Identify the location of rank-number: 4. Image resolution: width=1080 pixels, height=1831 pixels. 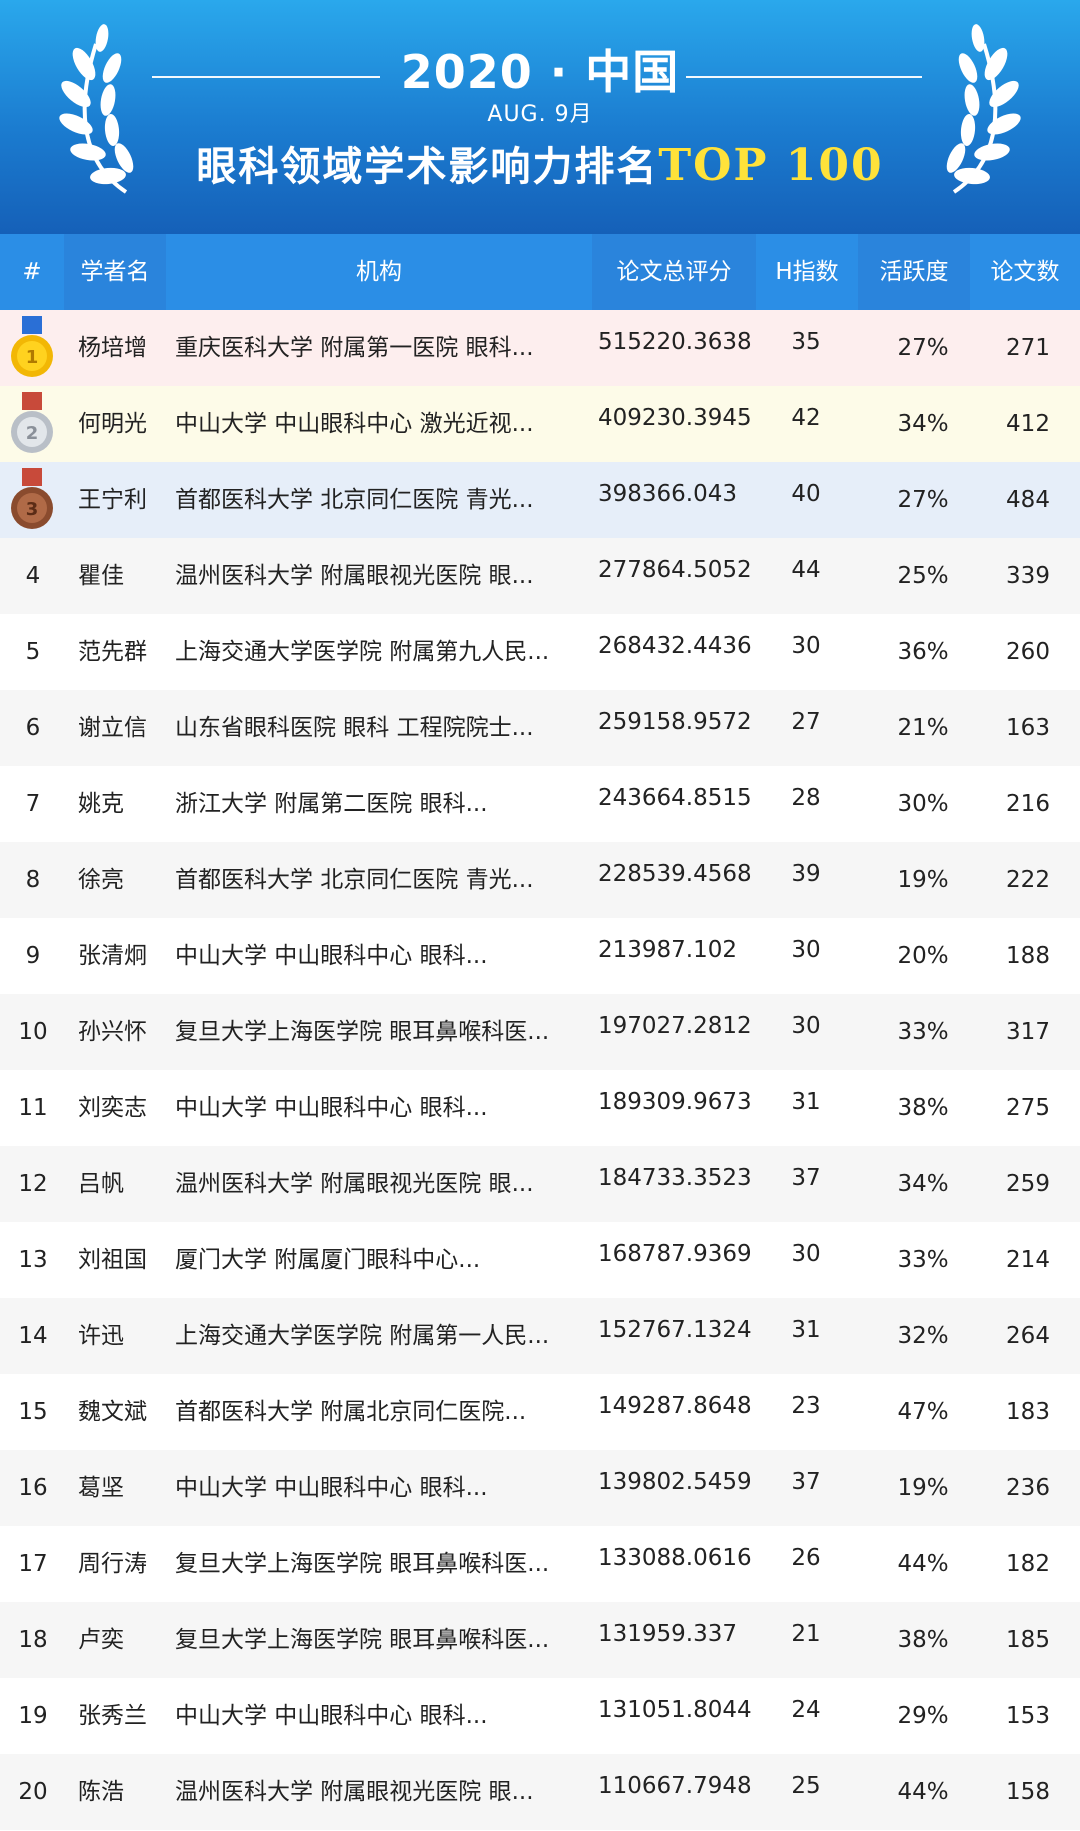
(33, 576).